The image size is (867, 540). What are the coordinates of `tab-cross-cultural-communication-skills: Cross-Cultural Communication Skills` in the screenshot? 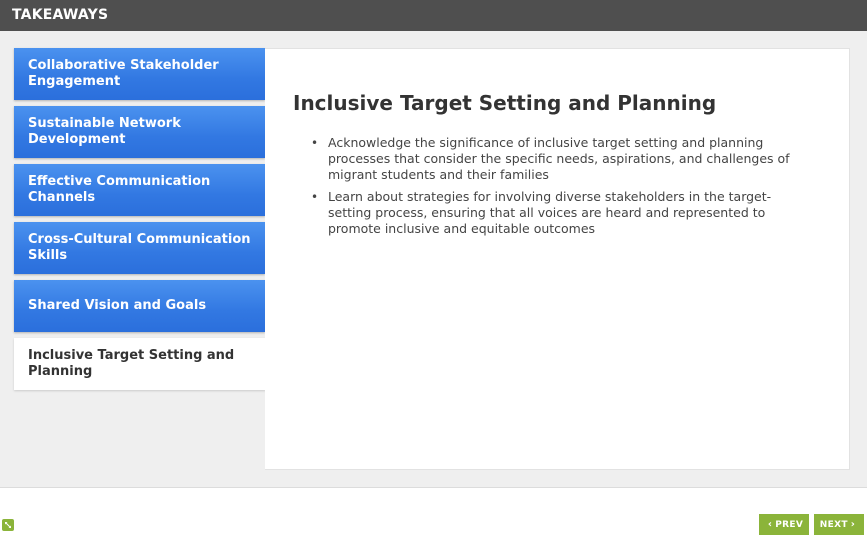 It's located at (139, 248).